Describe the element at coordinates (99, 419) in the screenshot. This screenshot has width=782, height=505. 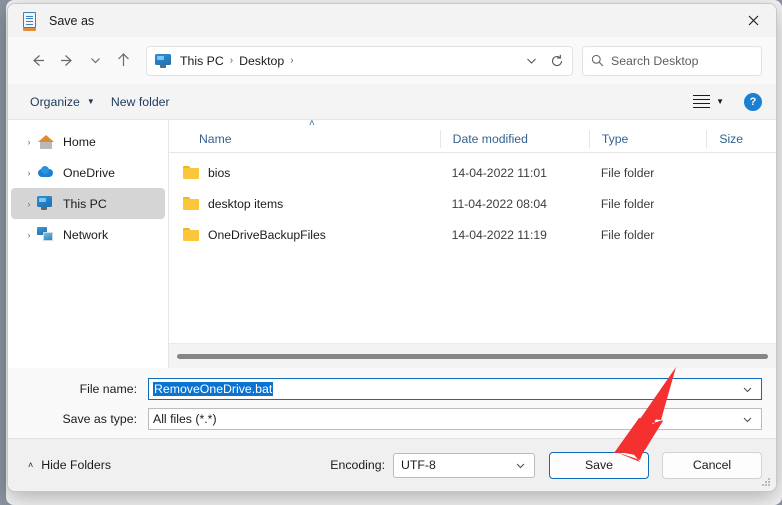
I see `save-as-type-label: Save as type:` at that location.